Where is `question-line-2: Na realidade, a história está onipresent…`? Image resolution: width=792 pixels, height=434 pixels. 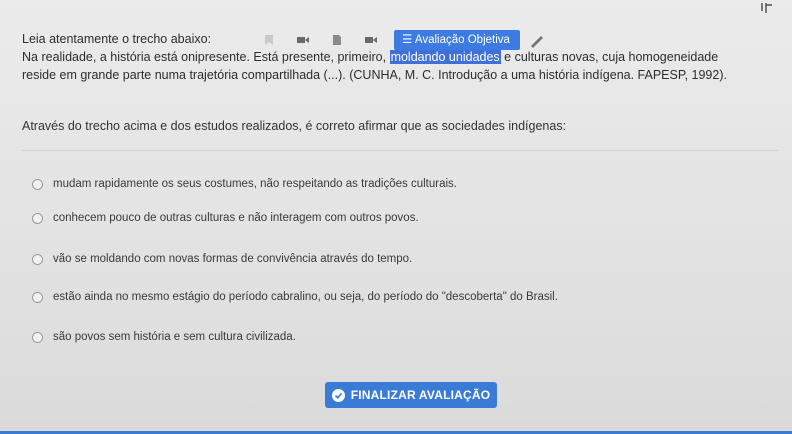
question-line-2: Na realidade, a história está onipresent… is located at coordinates (402, 57).